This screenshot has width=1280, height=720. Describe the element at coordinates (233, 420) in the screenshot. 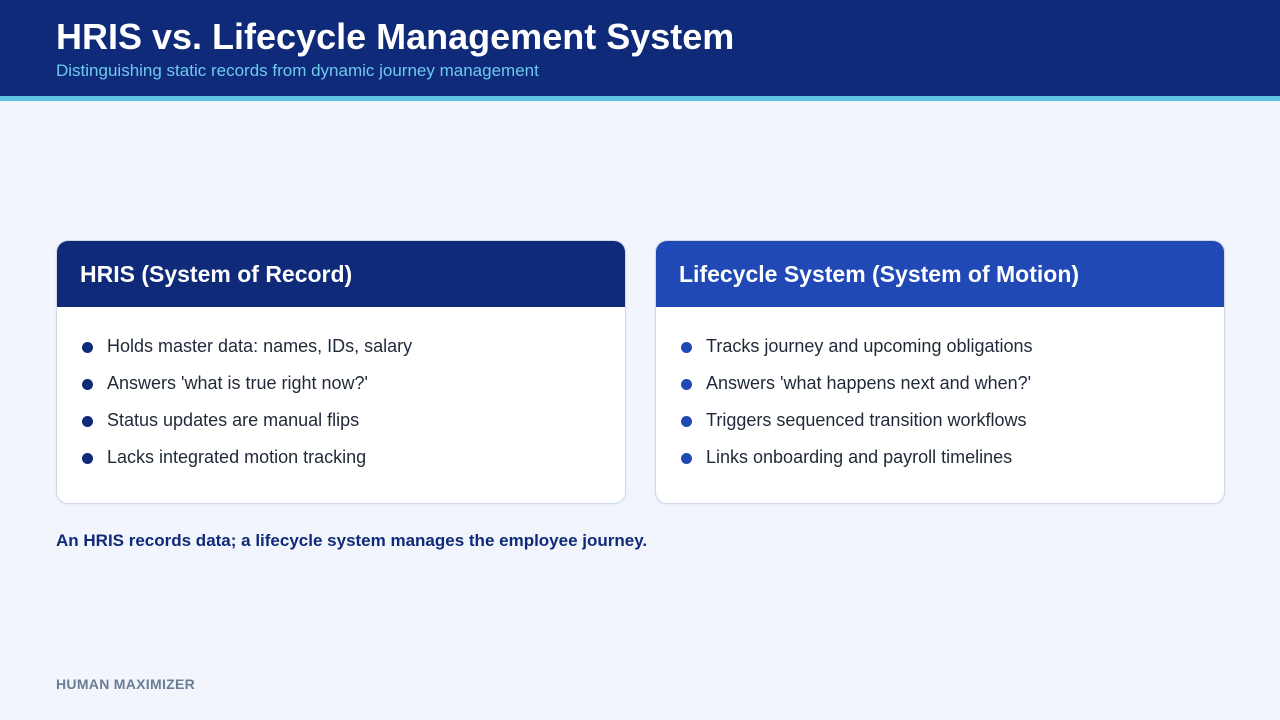

I see `list-item-text: Status updates are manual flips` at that location.